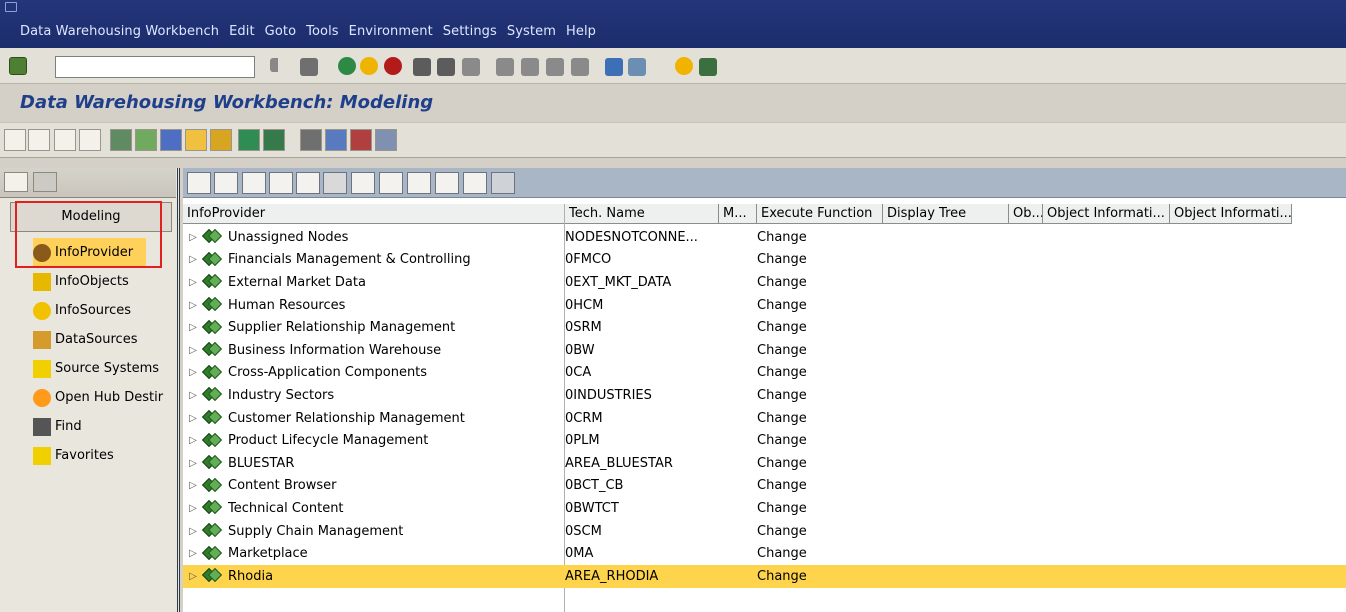  I want to click on print-icon, so click(393, 66).